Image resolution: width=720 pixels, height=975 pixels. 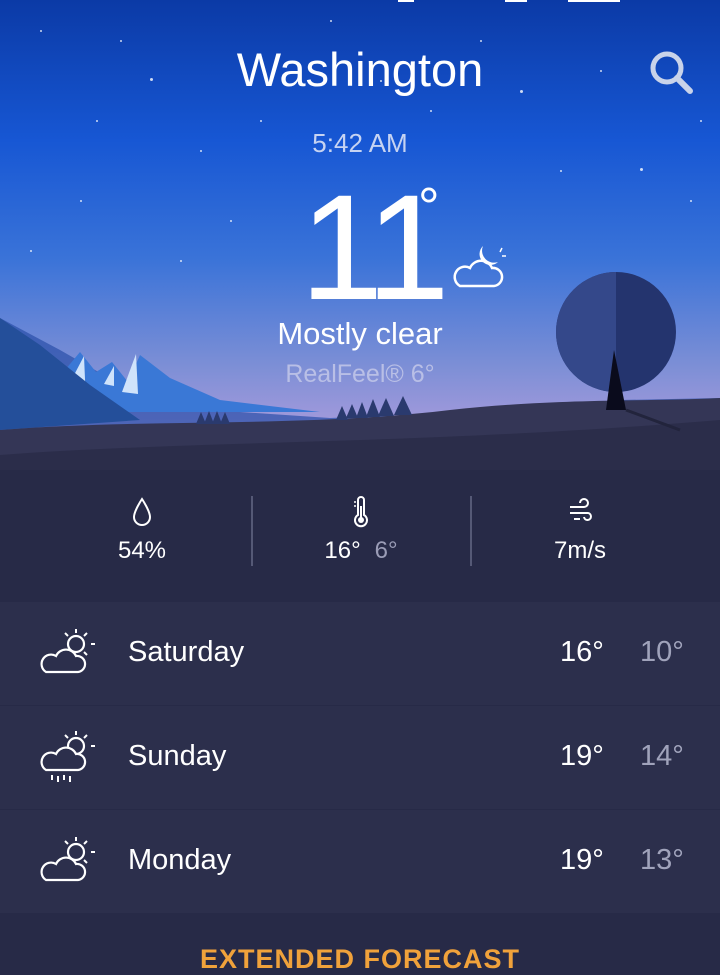 I want to click on temperature-low: 6°, so click(x=386, y=550).